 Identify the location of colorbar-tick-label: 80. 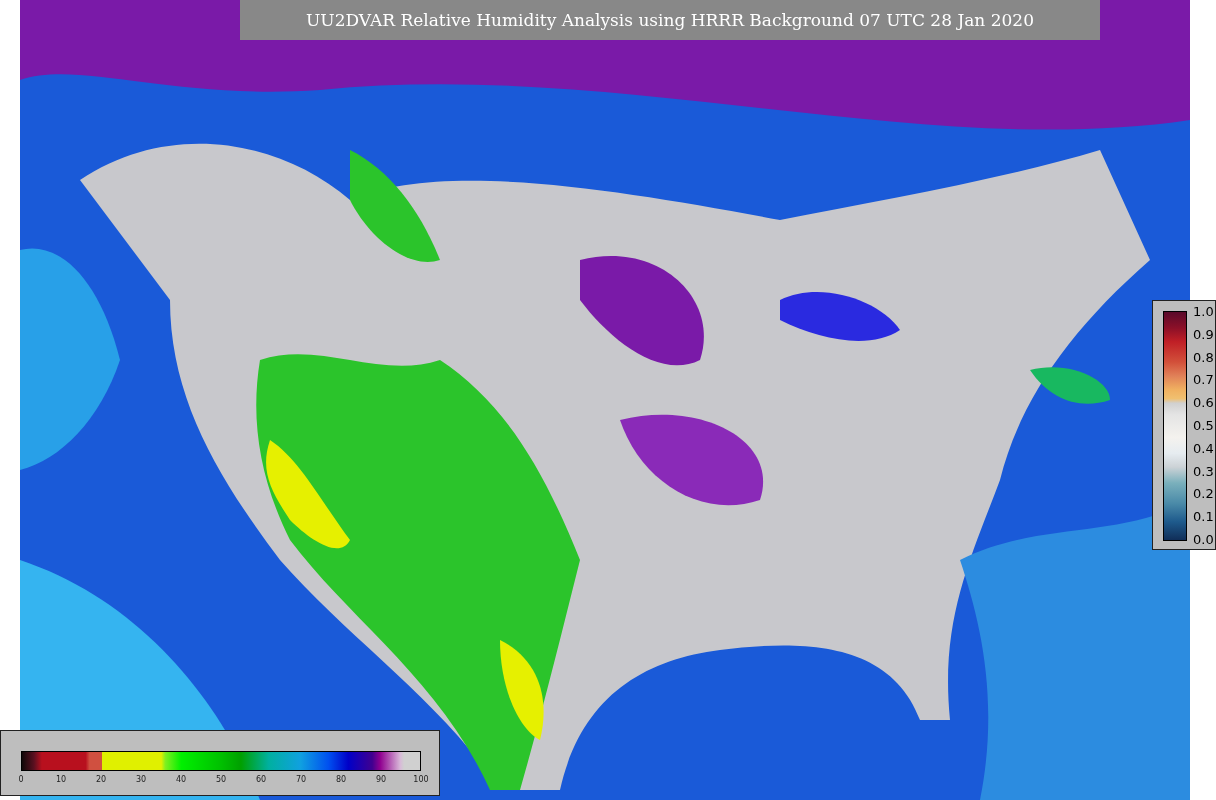
(341, 779).